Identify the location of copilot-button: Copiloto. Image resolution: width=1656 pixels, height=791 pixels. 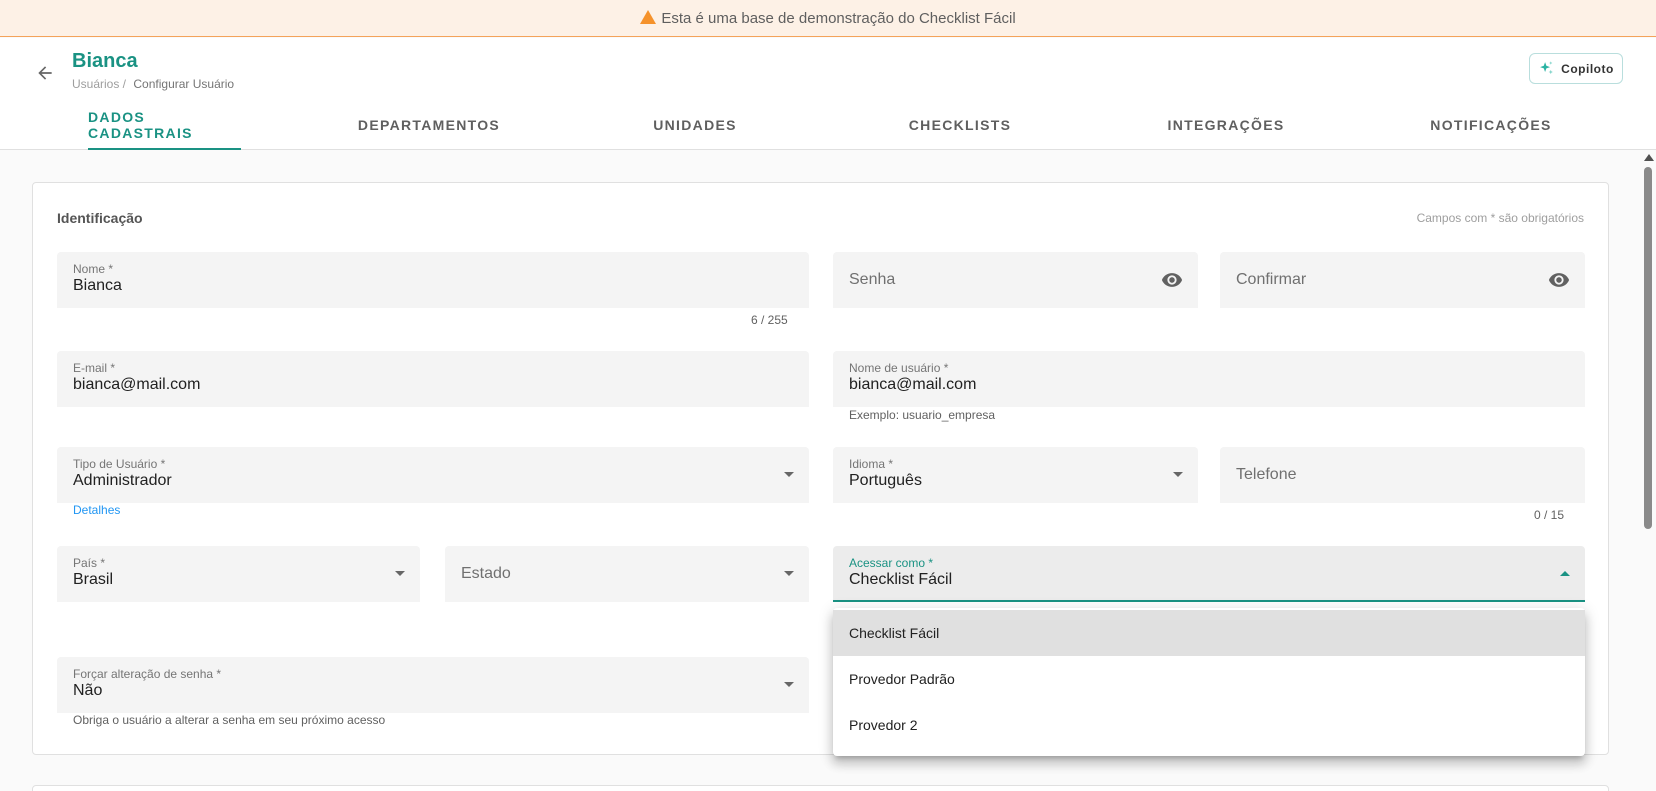
(1576, 68).